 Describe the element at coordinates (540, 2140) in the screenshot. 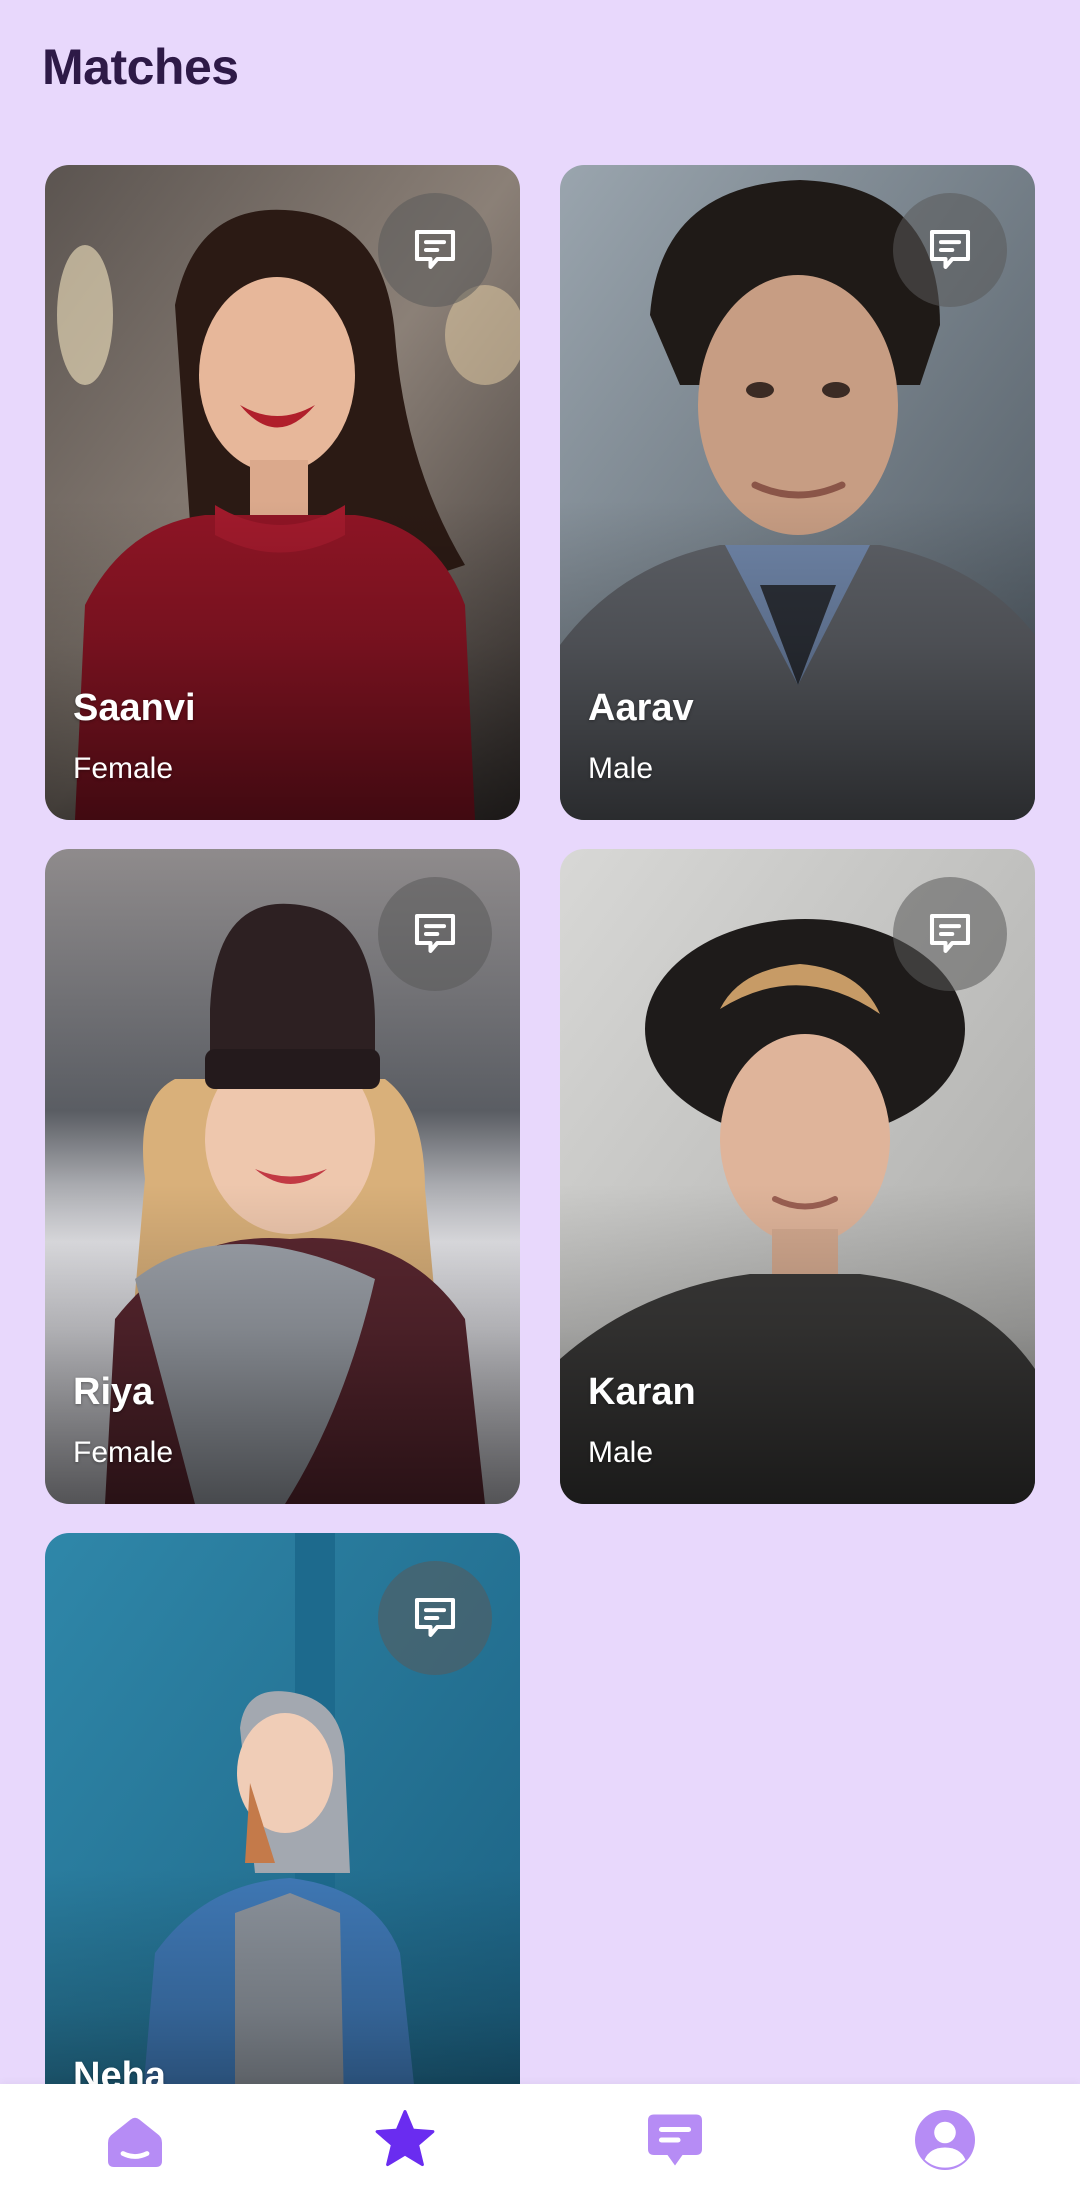

I see `bottom-nav` at that location.